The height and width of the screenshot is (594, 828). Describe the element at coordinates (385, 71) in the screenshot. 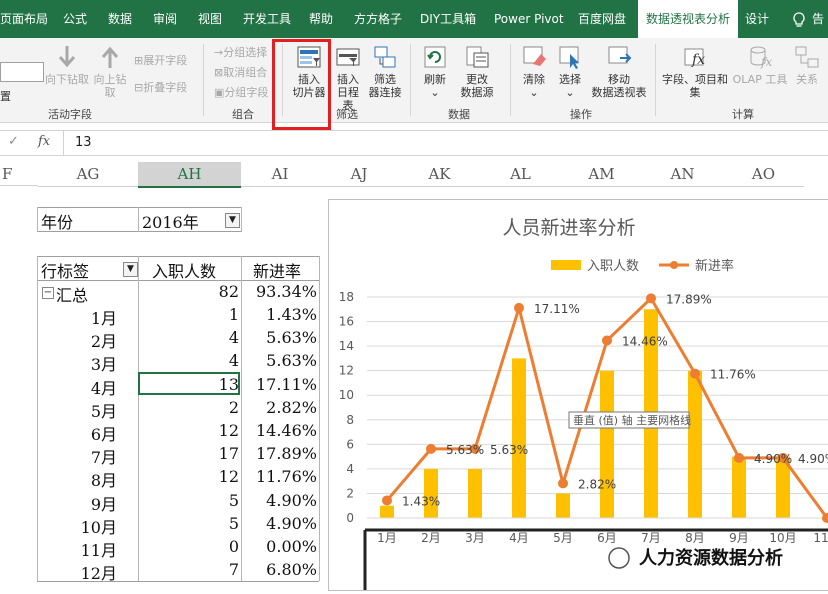

I see `filter-connections-button: 筛选 器连接` at that location.